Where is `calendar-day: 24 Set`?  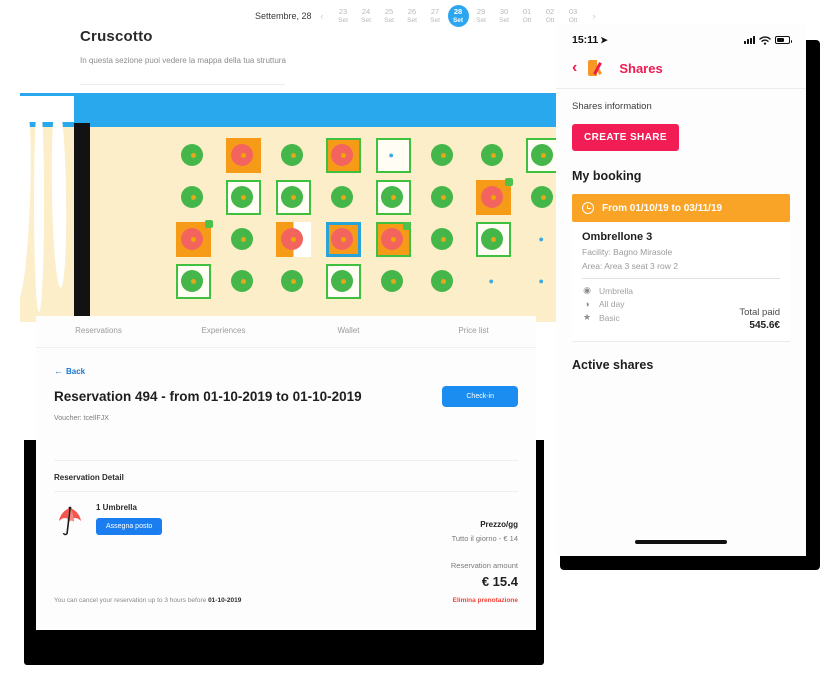
calendar-day: 24 Set is located at coordinates (366, 16).